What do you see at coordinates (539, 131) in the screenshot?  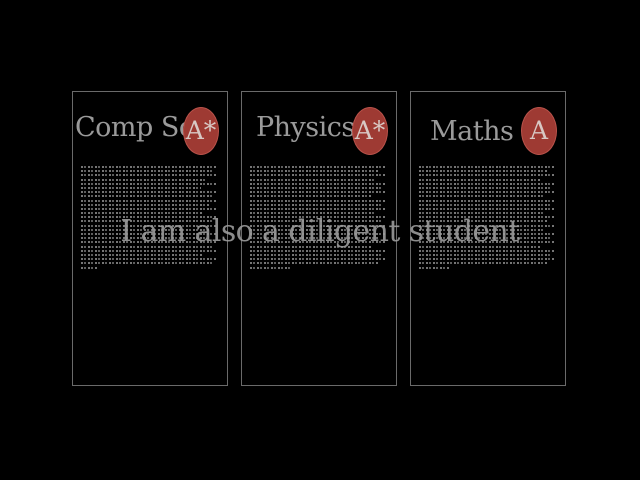 I see `grade-badge: A` at bounding box center [539, 131].